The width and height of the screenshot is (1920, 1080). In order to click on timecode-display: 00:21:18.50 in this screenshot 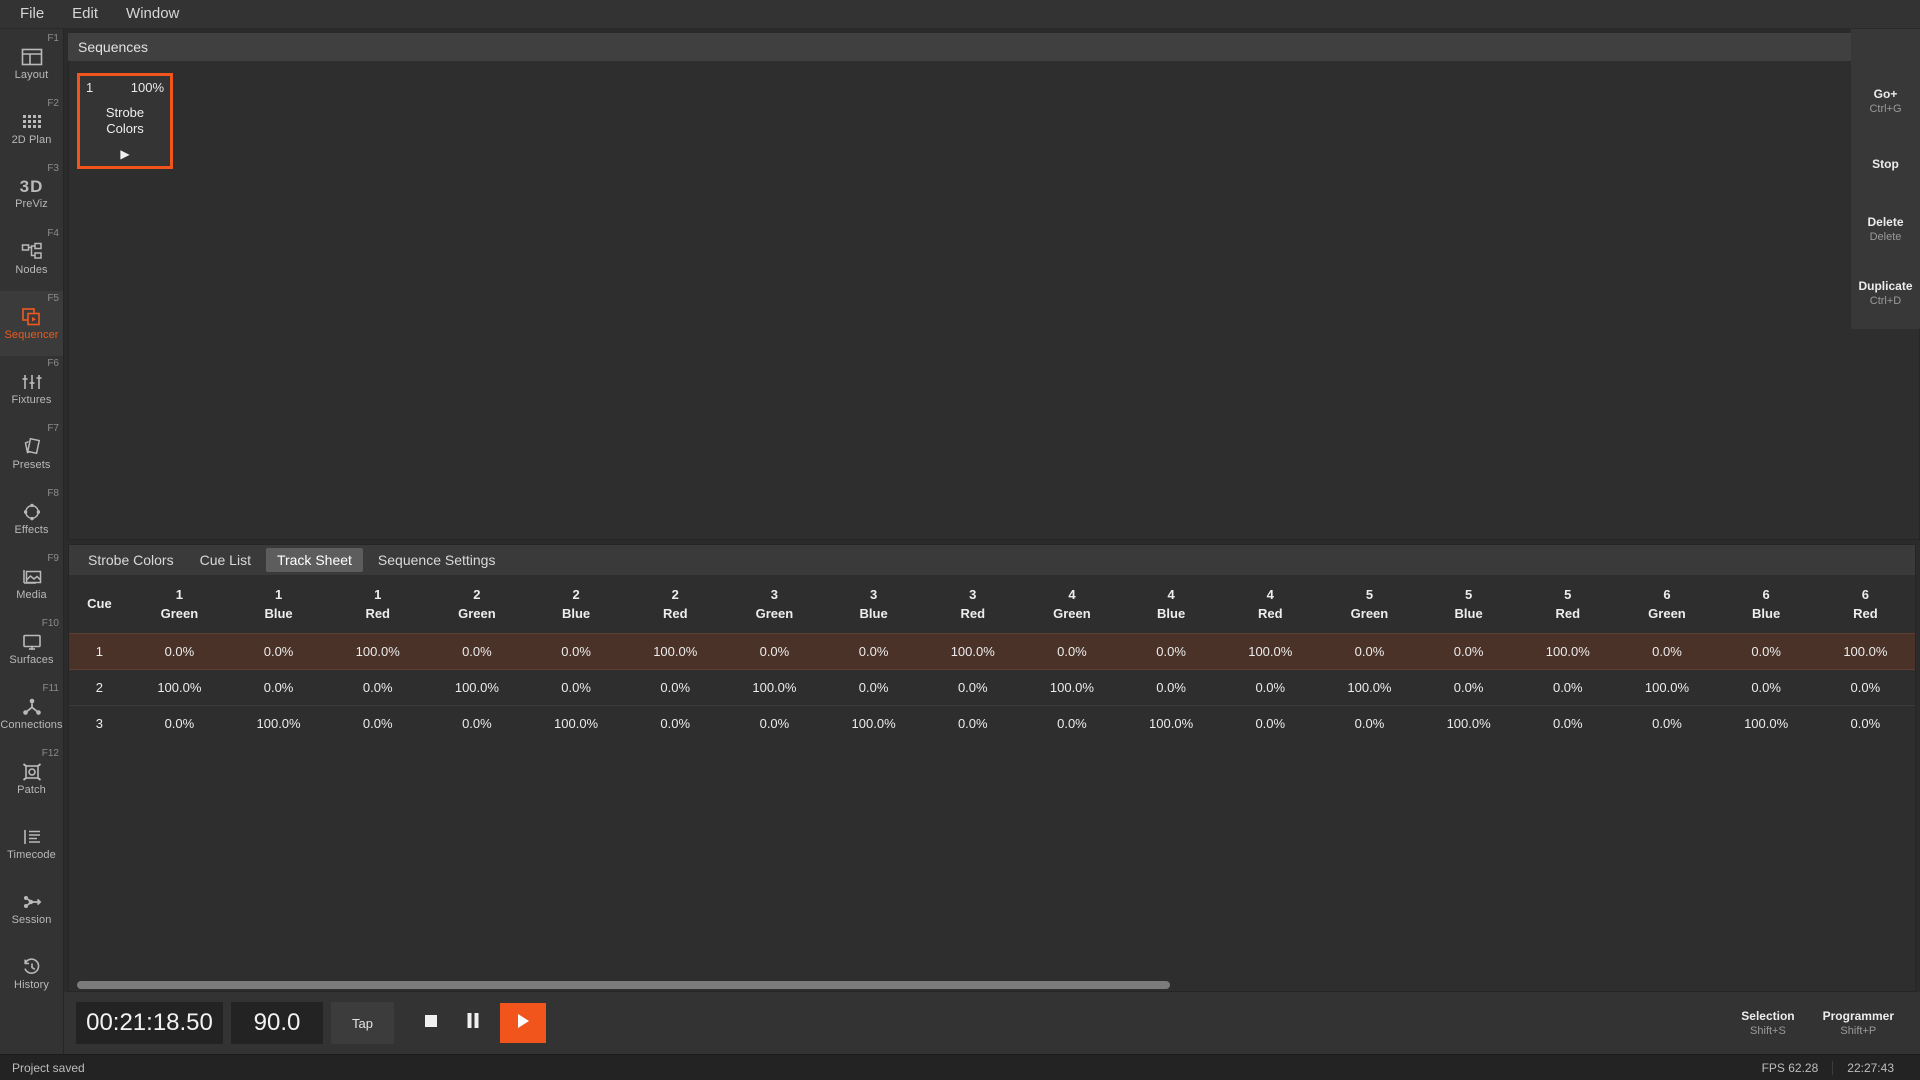, I will do `click(149, 1023)`.